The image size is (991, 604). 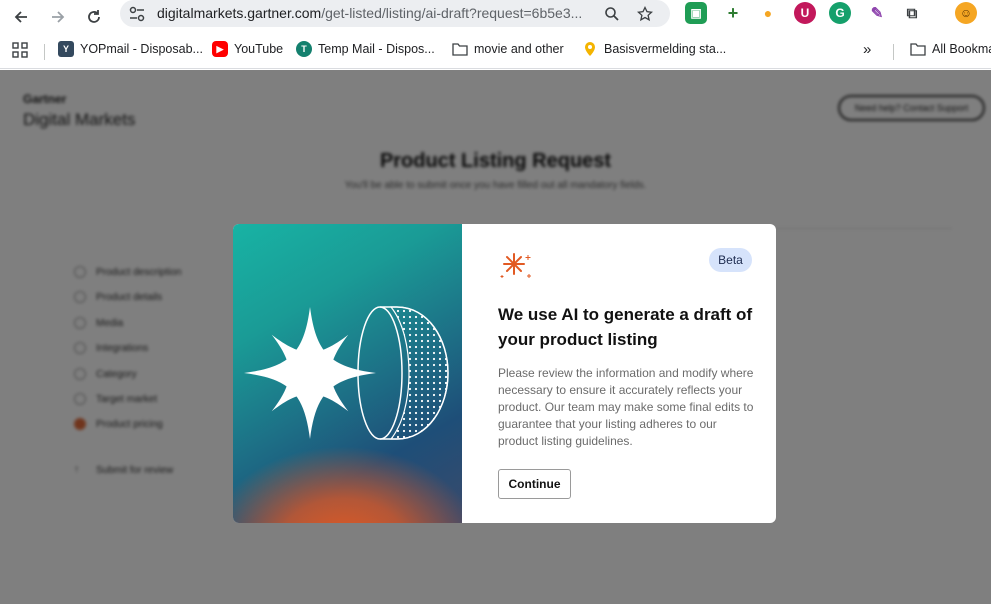 I want to click on sparkle-icon, so click(x=515, y=265).